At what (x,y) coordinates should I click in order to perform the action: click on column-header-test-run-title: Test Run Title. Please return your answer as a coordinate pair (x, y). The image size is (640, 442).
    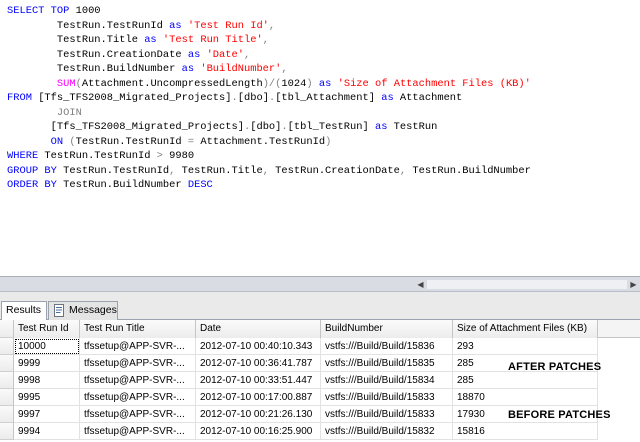
    Looking at the image, I should click on (138, 329).